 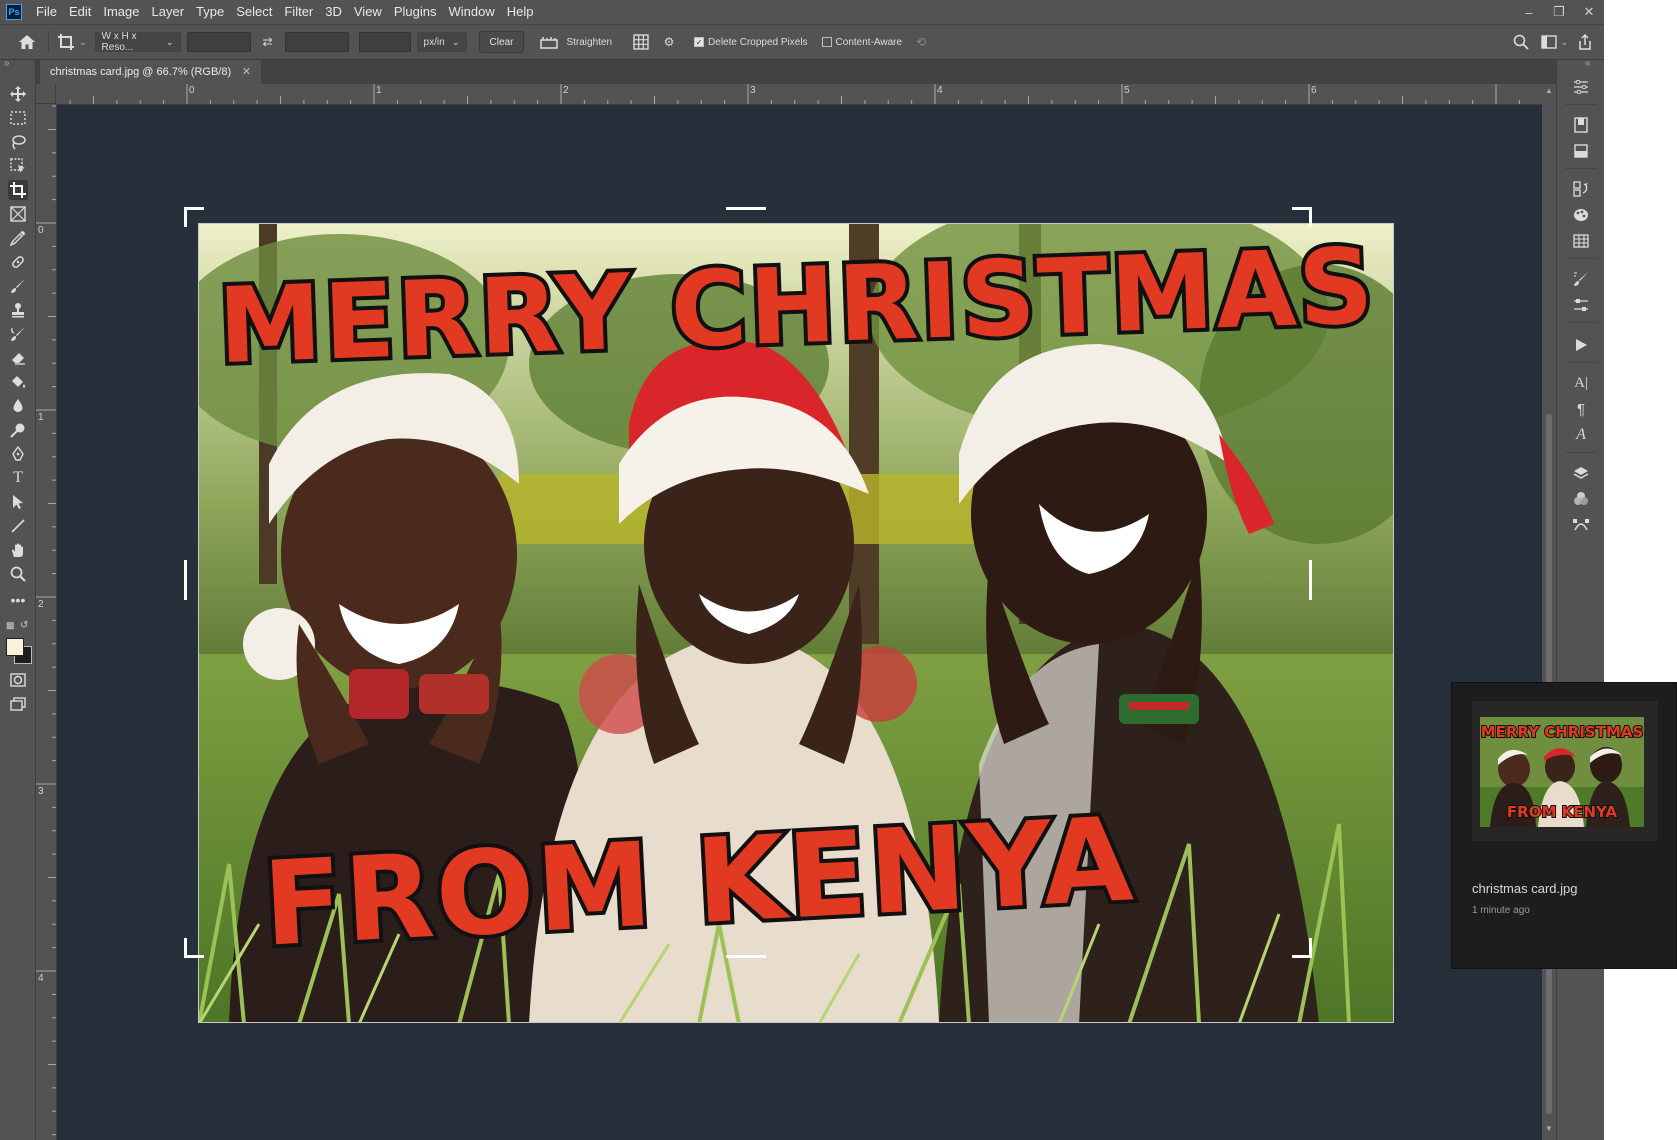 What do you see at coordinates (18, 454) in the screenshot?
I see `pen-icon` at bounding box center [18, 454].